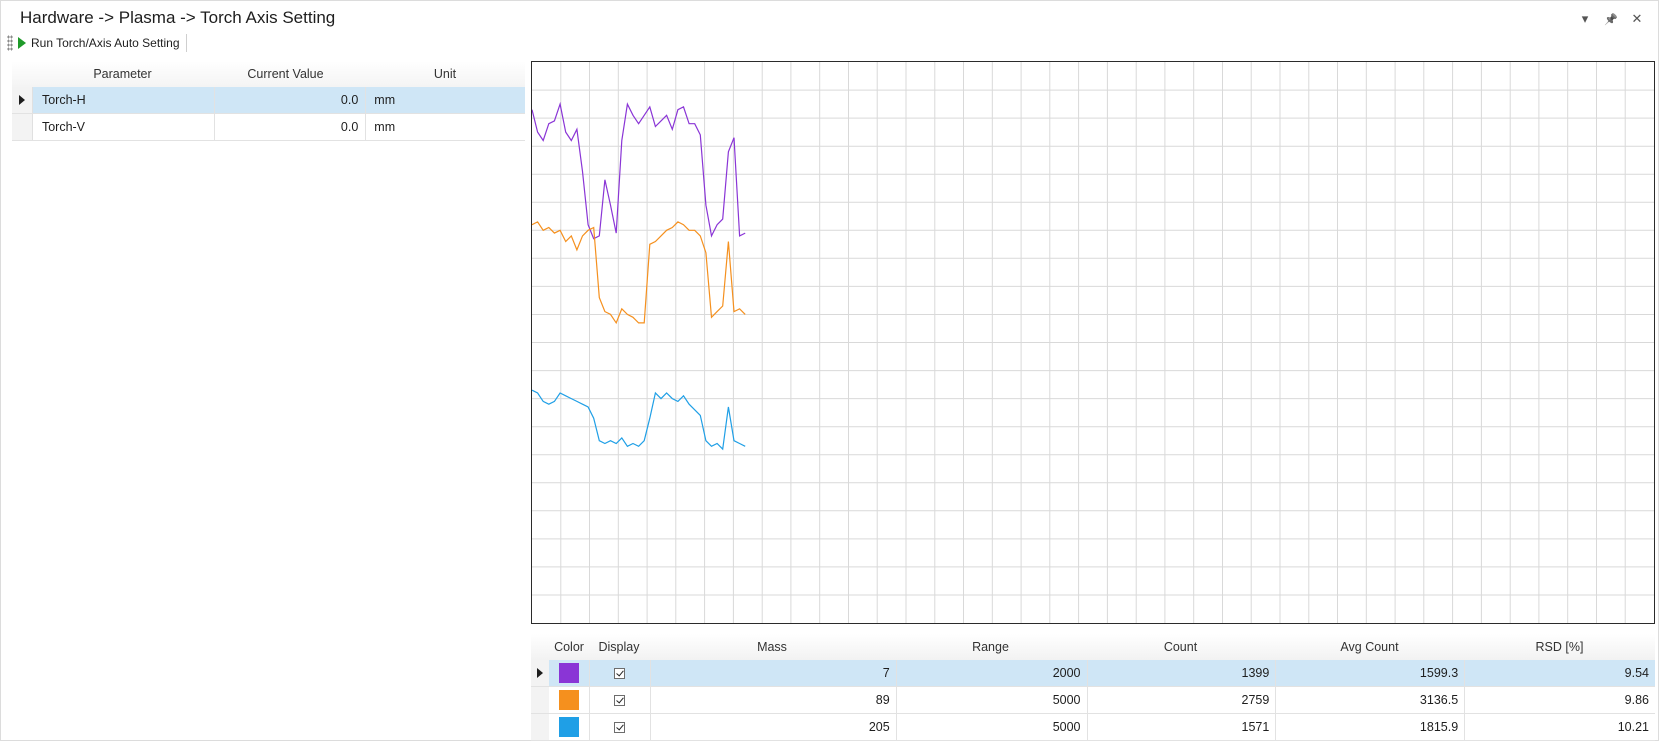 Image resolution: width=1659 pixels, height=741 pixels. I want to click on header-current-value: Current Value, so click(289, 74).